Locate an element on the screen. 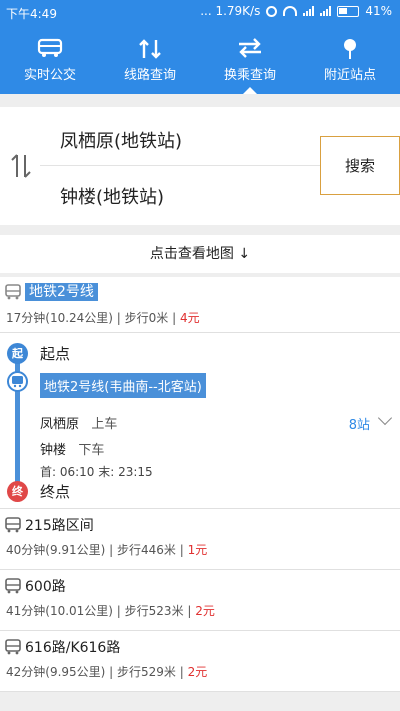 This screenshot has height=711, width=400. alight-action: 下车 is located at coordinates (91, 450).